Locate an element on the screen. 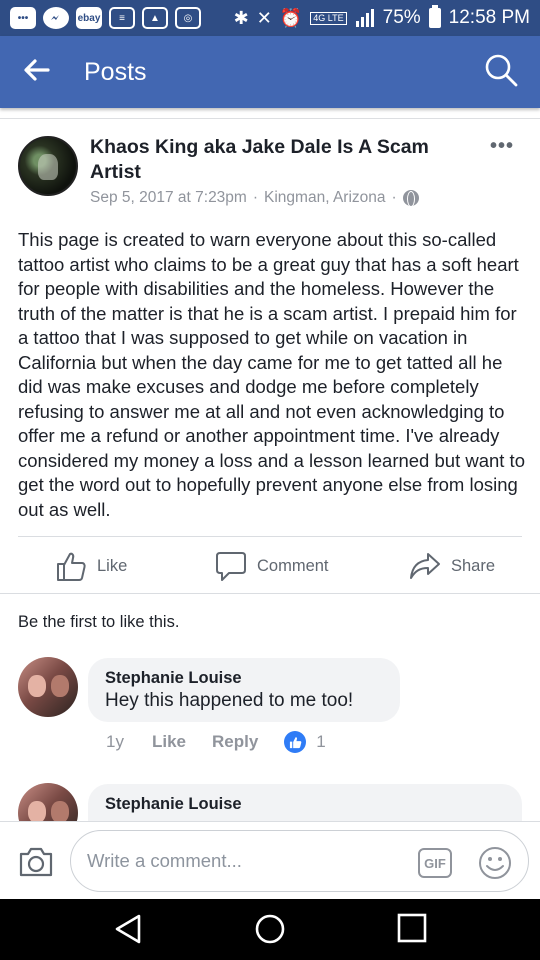 The height and width of the screenshot is (960, 540). thumbs-up-icon is located at coordinates (71, 566).